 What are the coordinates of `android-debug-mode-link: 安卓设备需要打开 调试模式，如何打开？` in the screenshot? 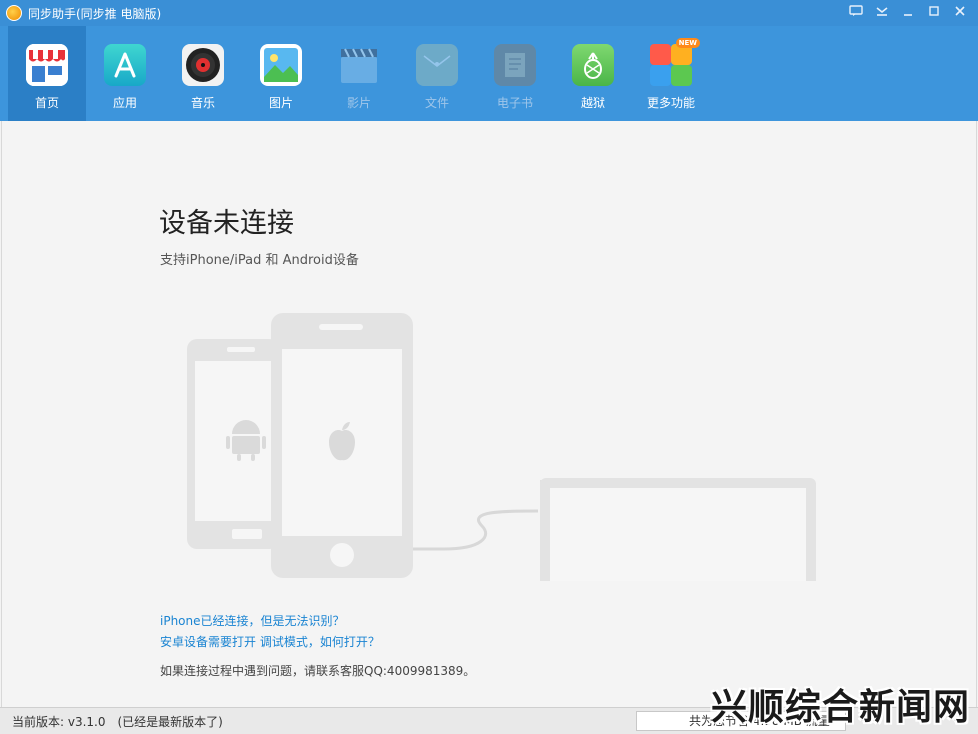 It's located at (270, 641).